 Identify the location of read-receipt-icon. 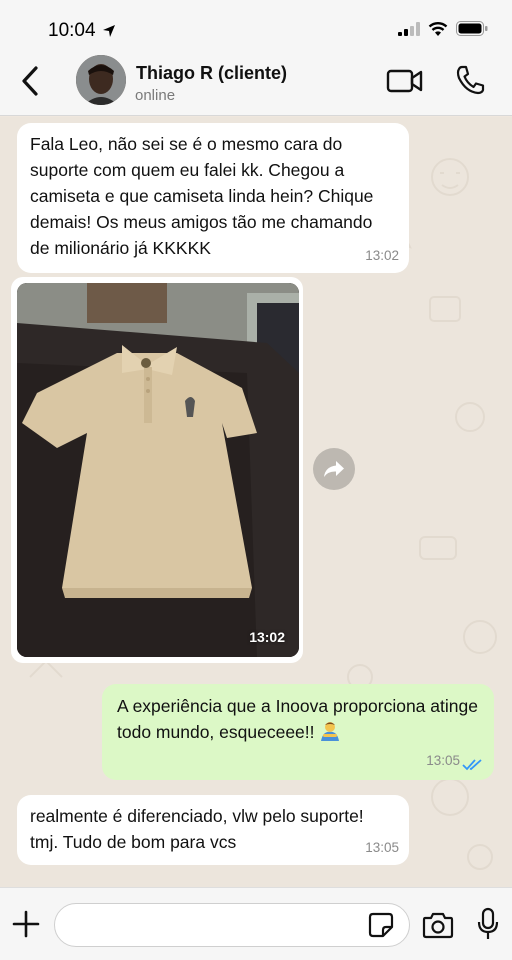
(472, 765).